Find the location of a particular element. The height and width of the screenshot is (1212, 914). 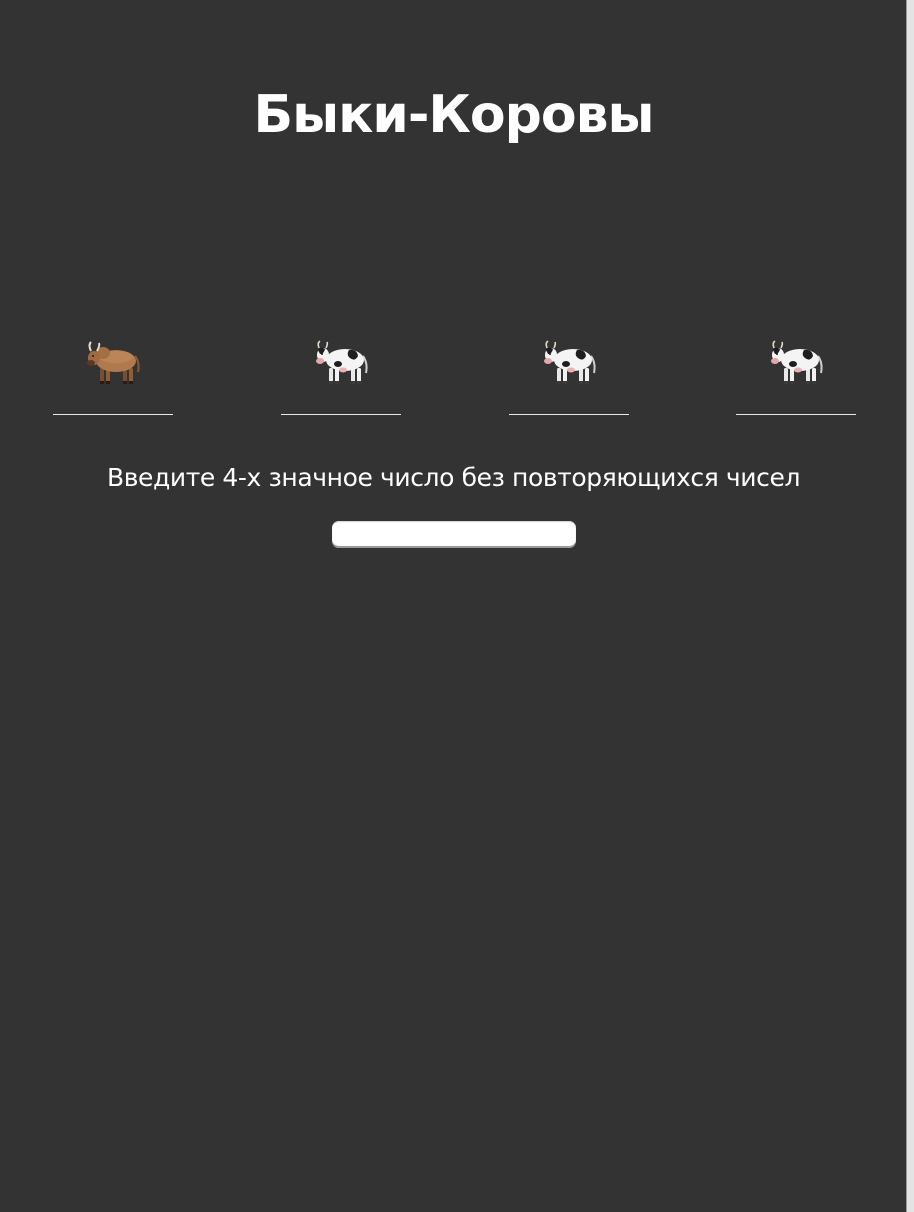

bull-icon is located at coordinates (113, 362).